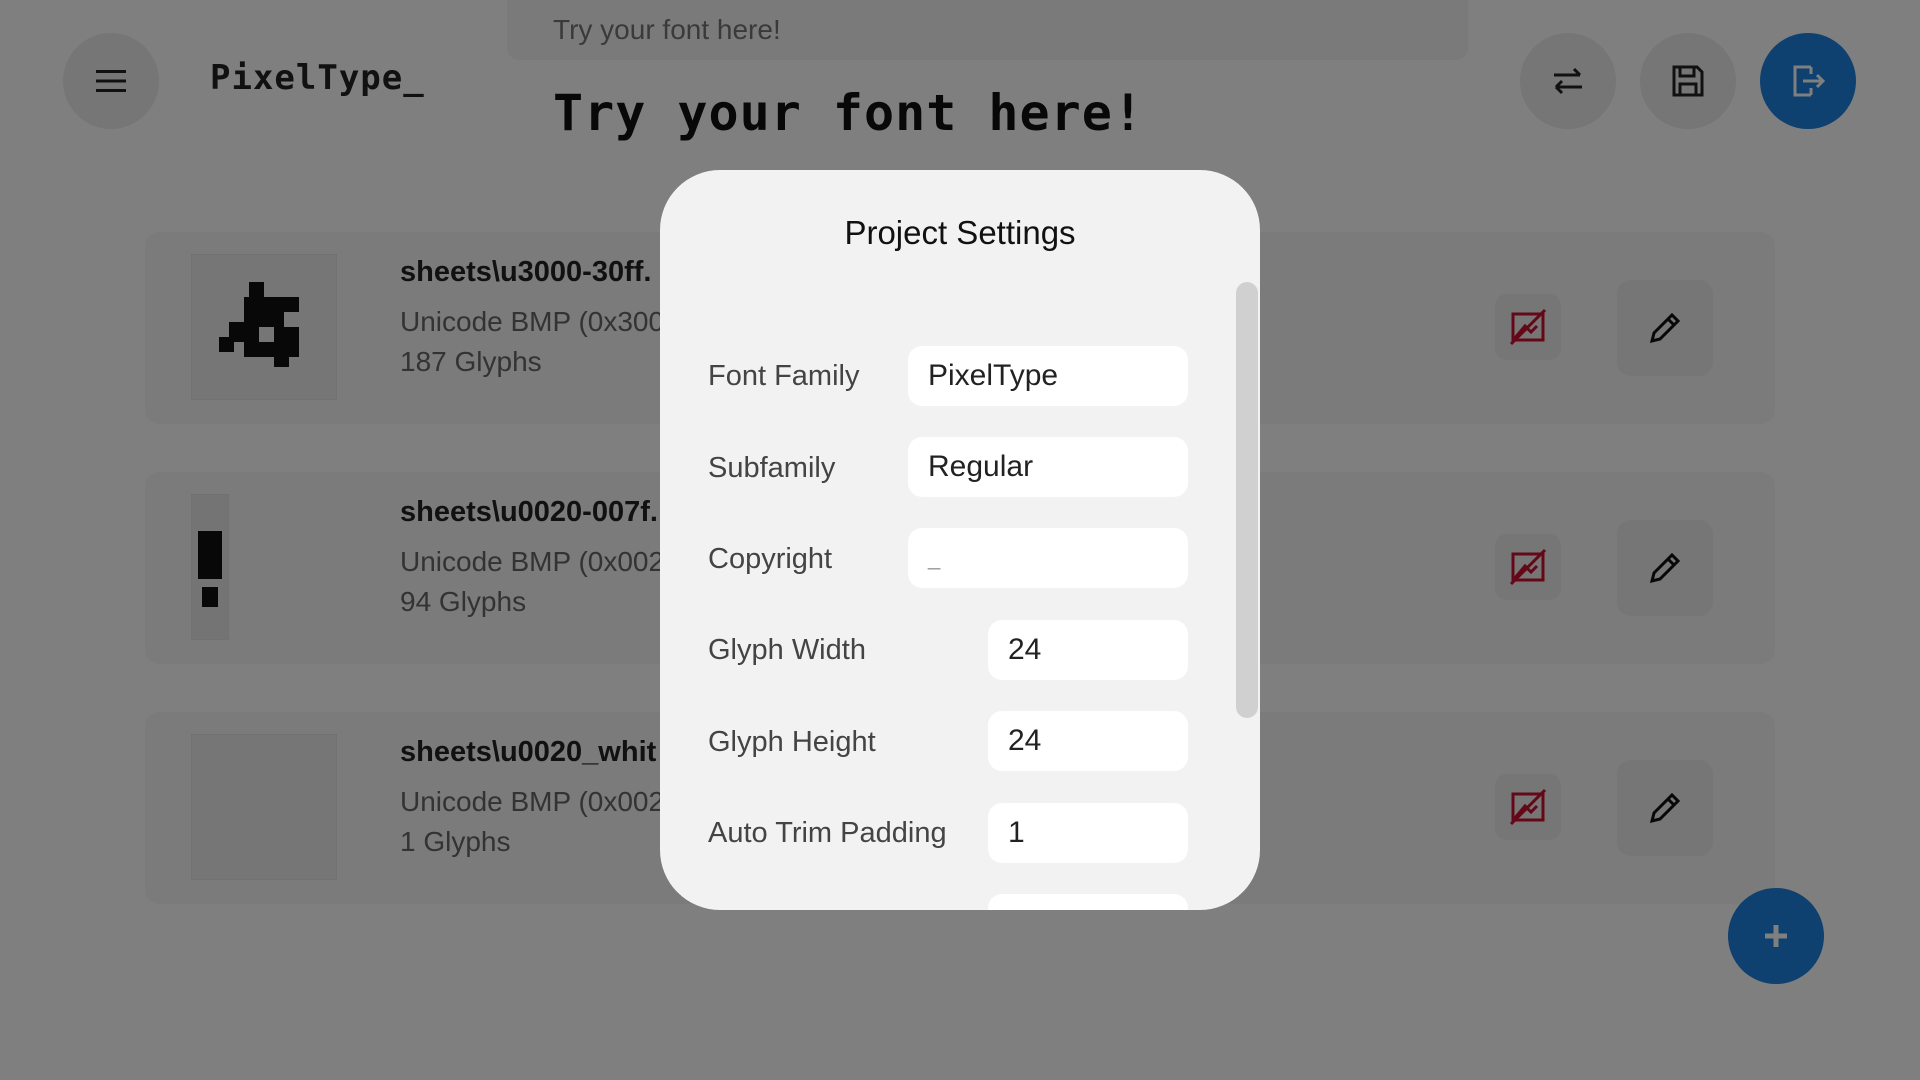  Describe the element at coordinates (1048, 376) in the screenshot. I see `font-family-input: PixelType` at that location.